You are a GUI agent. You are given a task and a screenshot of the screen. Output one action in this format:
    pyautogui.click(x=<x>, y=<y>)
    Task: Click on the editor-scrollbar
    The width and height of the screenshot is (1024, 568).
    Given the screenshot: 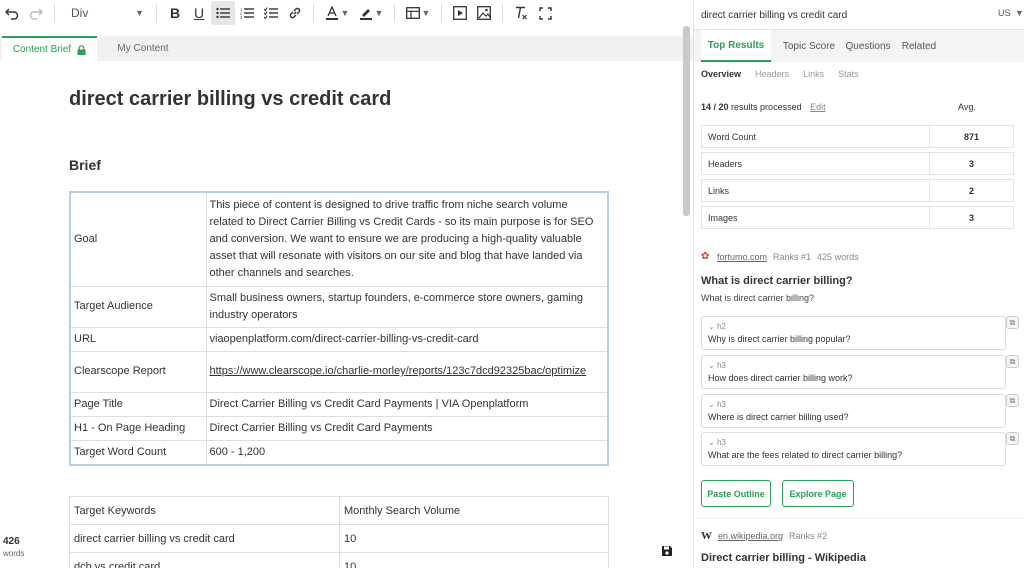 What is the action you would take?
    pyautogui.click(x=686, y=121)
    